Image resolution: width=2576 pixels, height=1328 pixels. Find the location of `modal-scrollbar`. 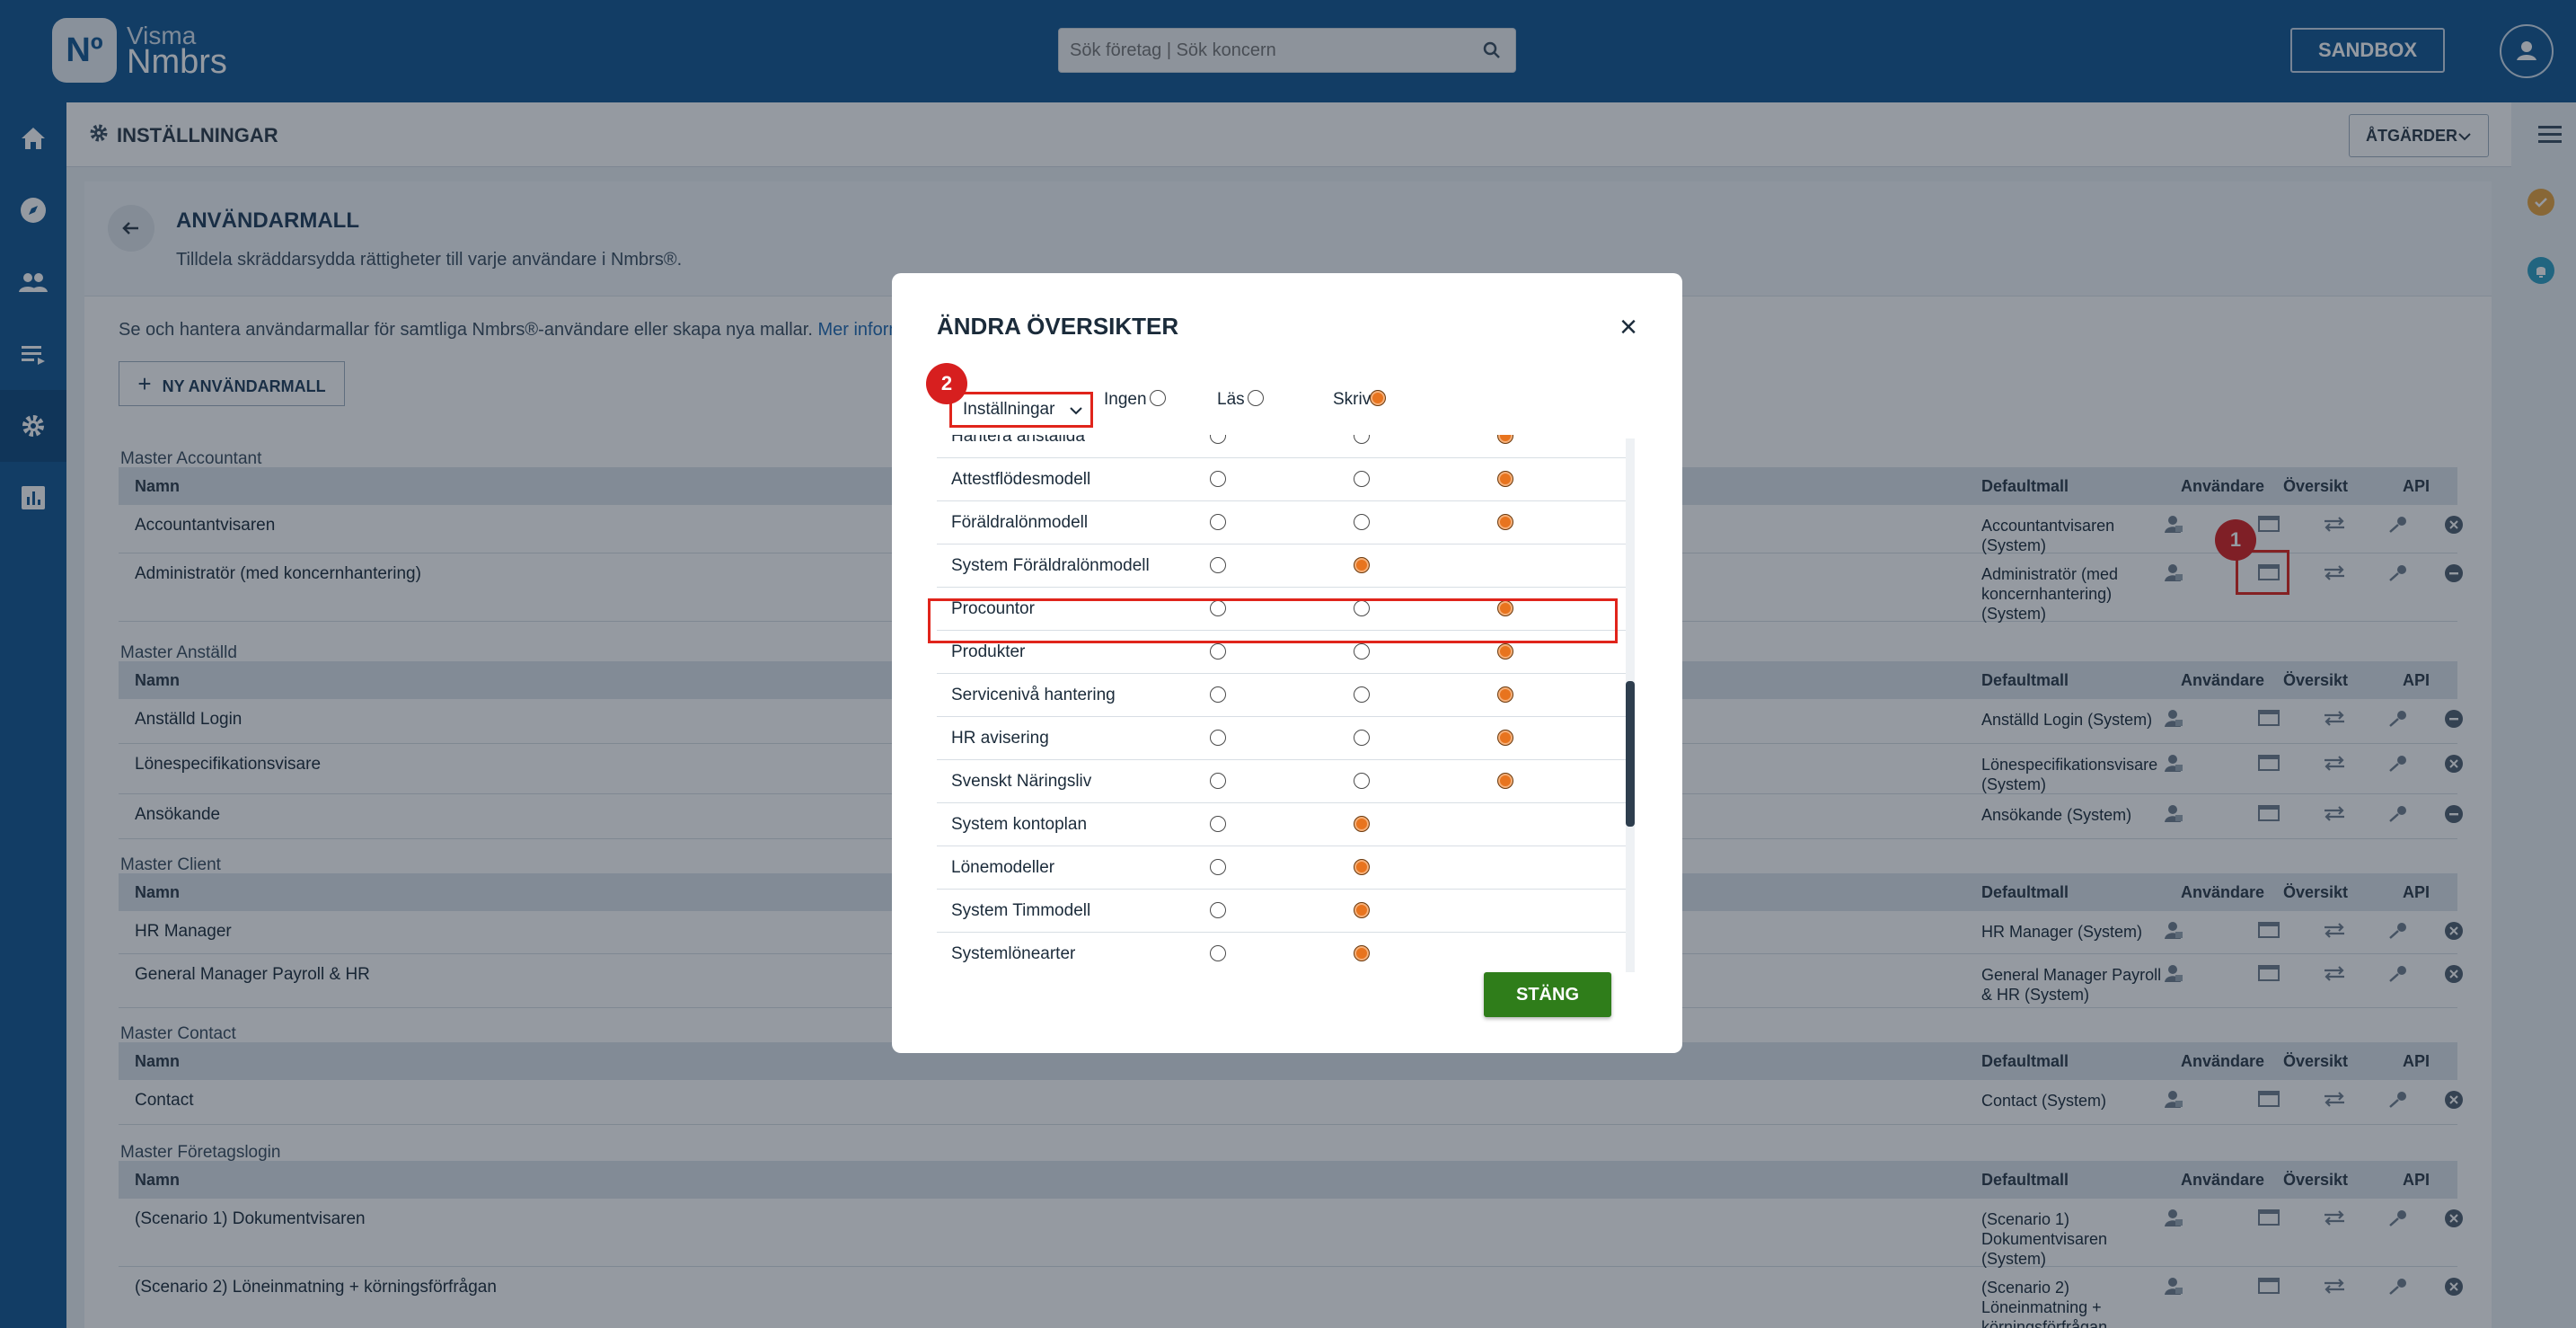

modal-scrollbar is located at coordinates (1630, 705).